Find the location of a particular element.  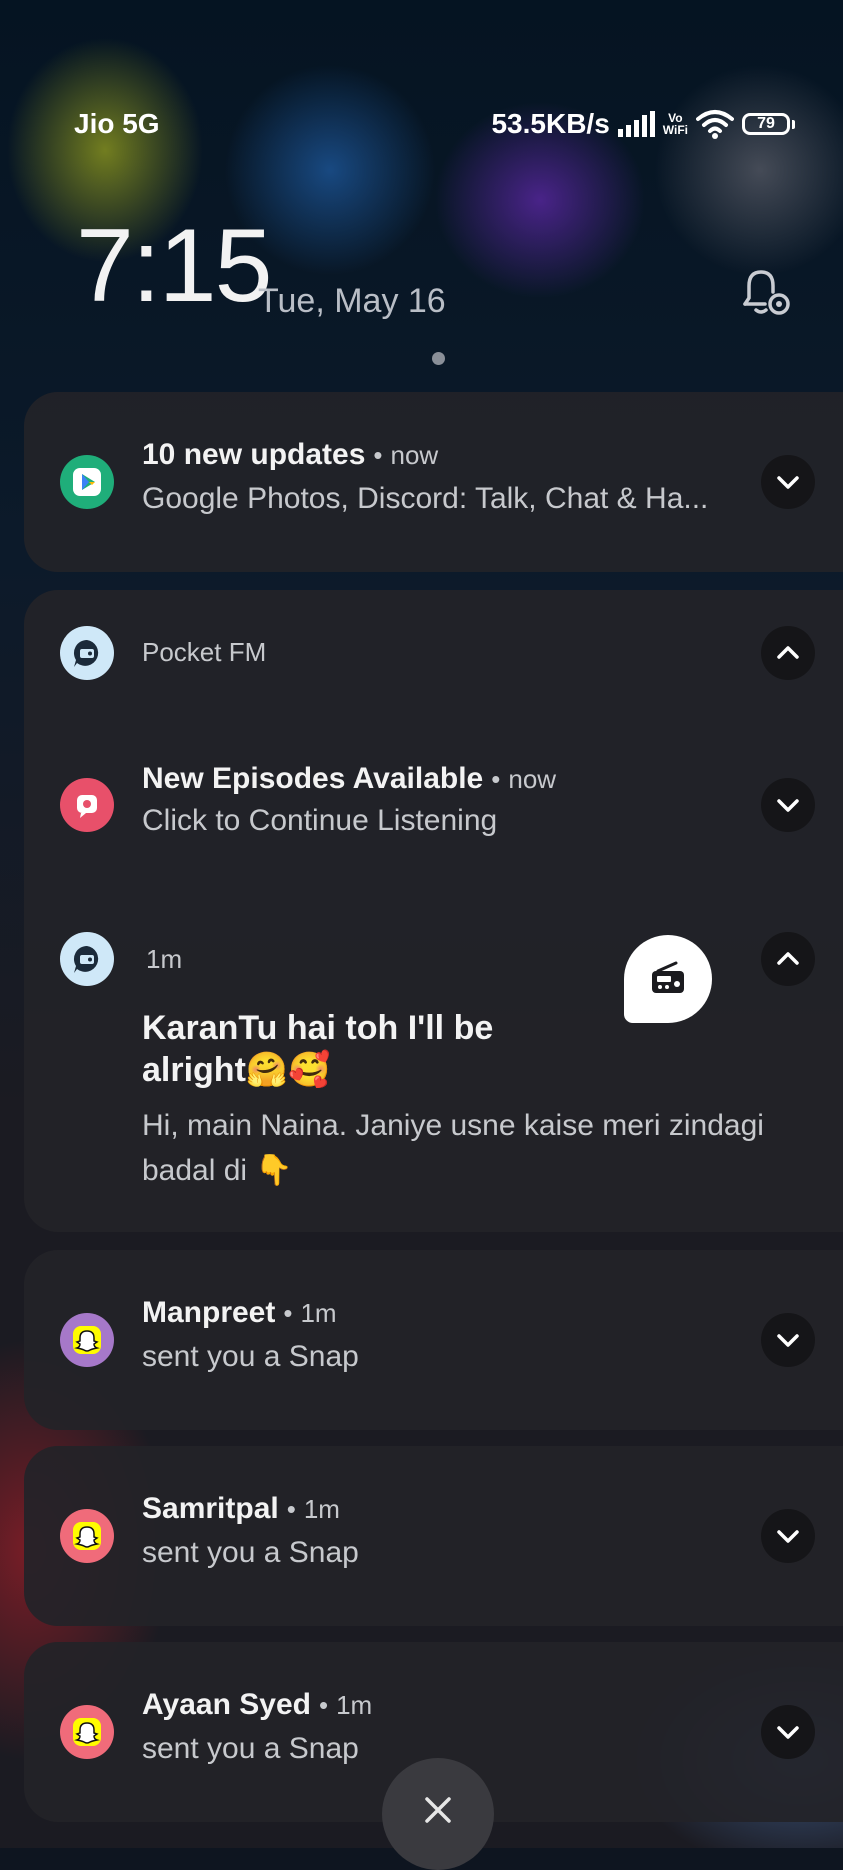

battery-level: 79 is located at coordinates (766, 124).